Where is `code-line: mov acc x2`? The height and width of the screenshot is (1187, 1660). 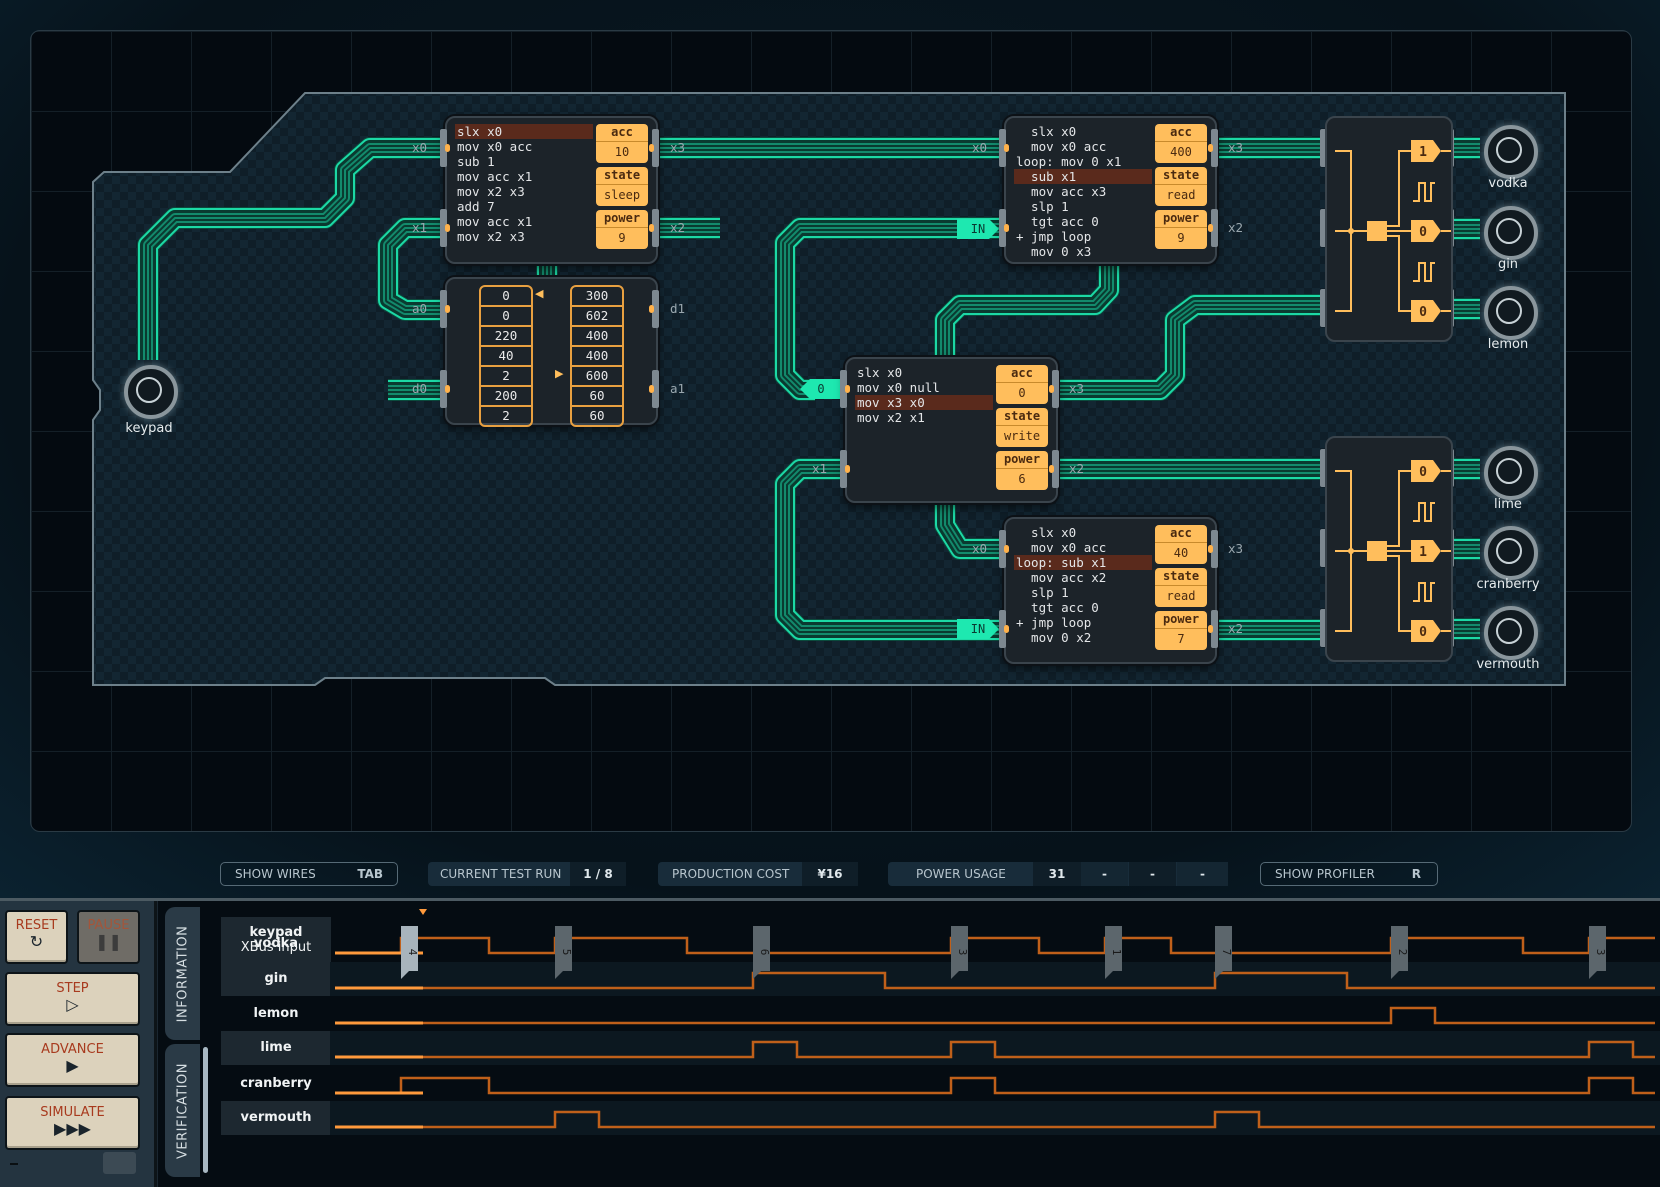
code-line: mov acc x2 is located at coordinates (1083, 577).